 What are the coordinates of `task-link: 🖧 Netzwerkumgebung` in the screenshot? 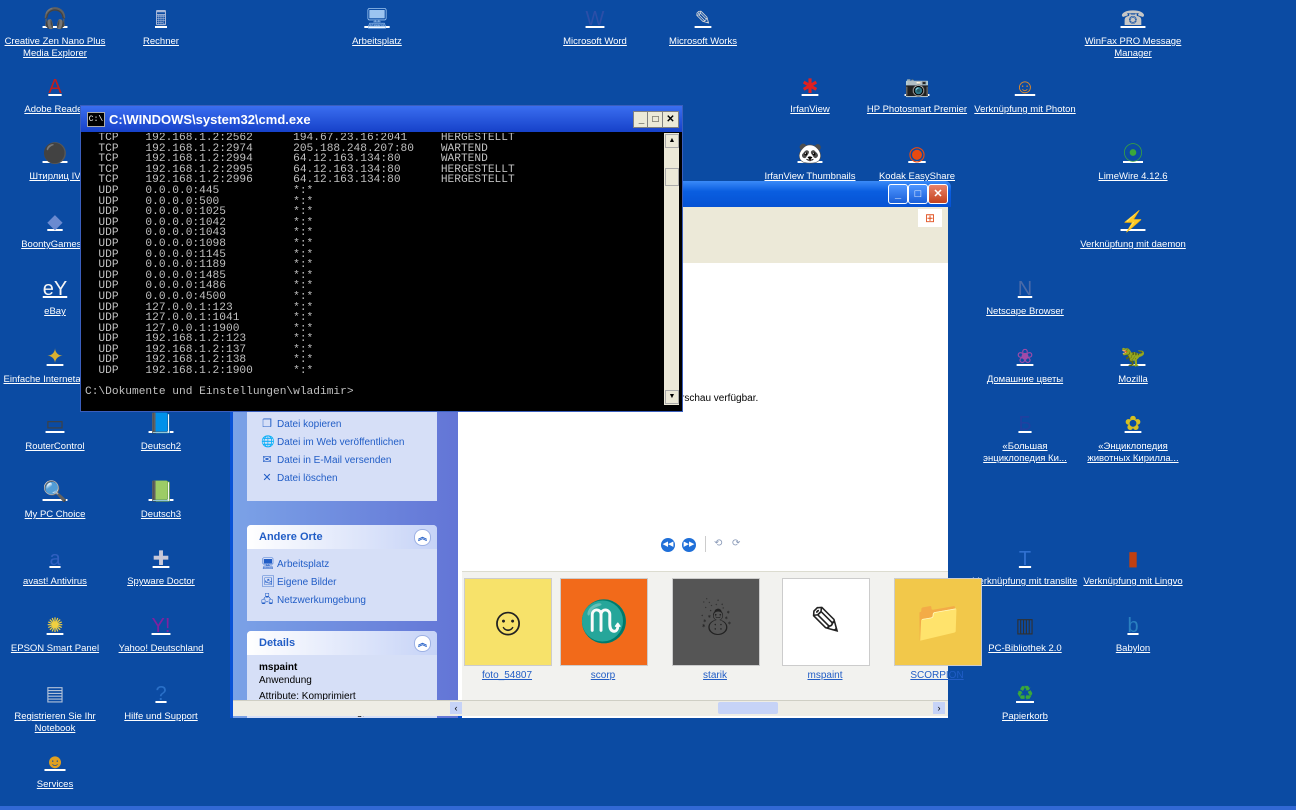 It's located at (342, 600).